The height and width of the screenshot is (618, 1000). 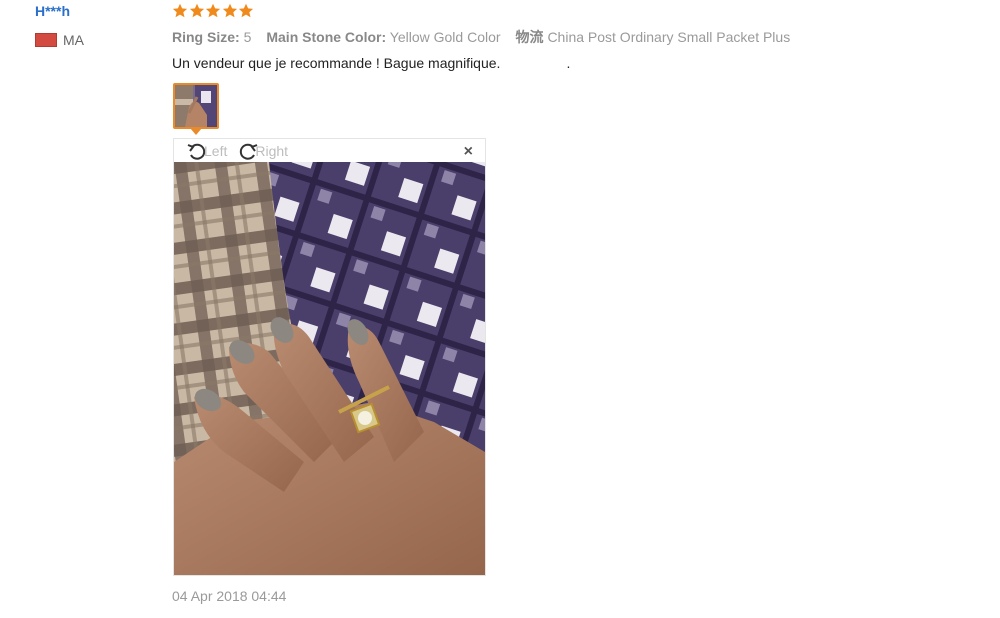 I want to click on attribute-stone-color: Main Stone Color: Yellow Gold Color, so click(x=383, y=37).